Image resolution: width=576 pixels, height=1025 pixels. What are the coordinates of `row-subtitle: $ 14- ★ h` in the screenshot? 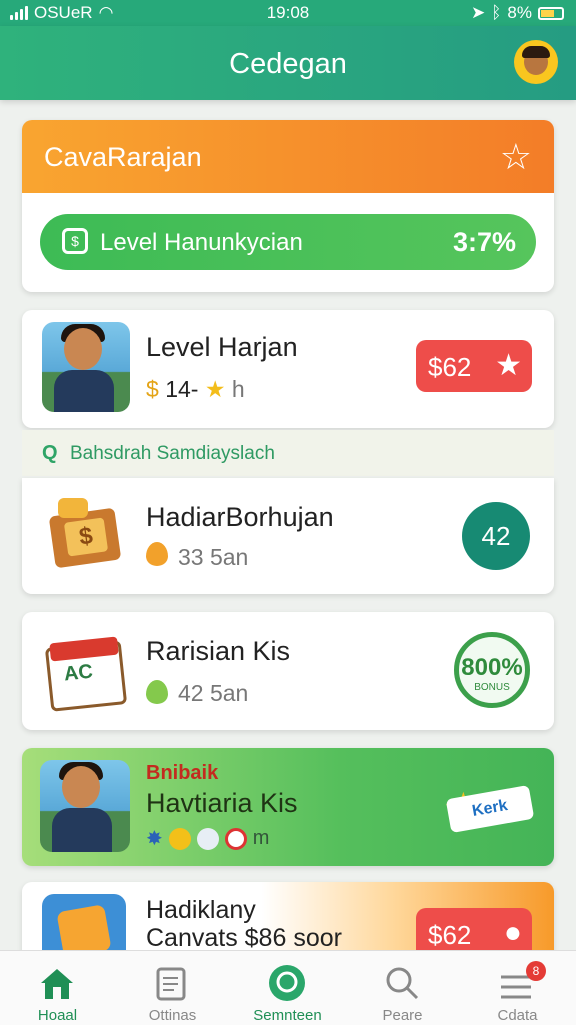 It's located at (195, 389).